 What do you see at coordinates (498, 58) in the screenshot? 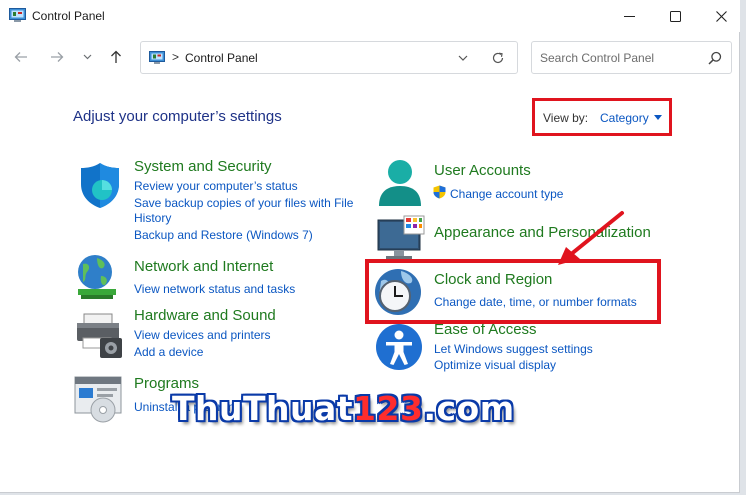
I see `refresh-icon` at bounding box center [498, 58].